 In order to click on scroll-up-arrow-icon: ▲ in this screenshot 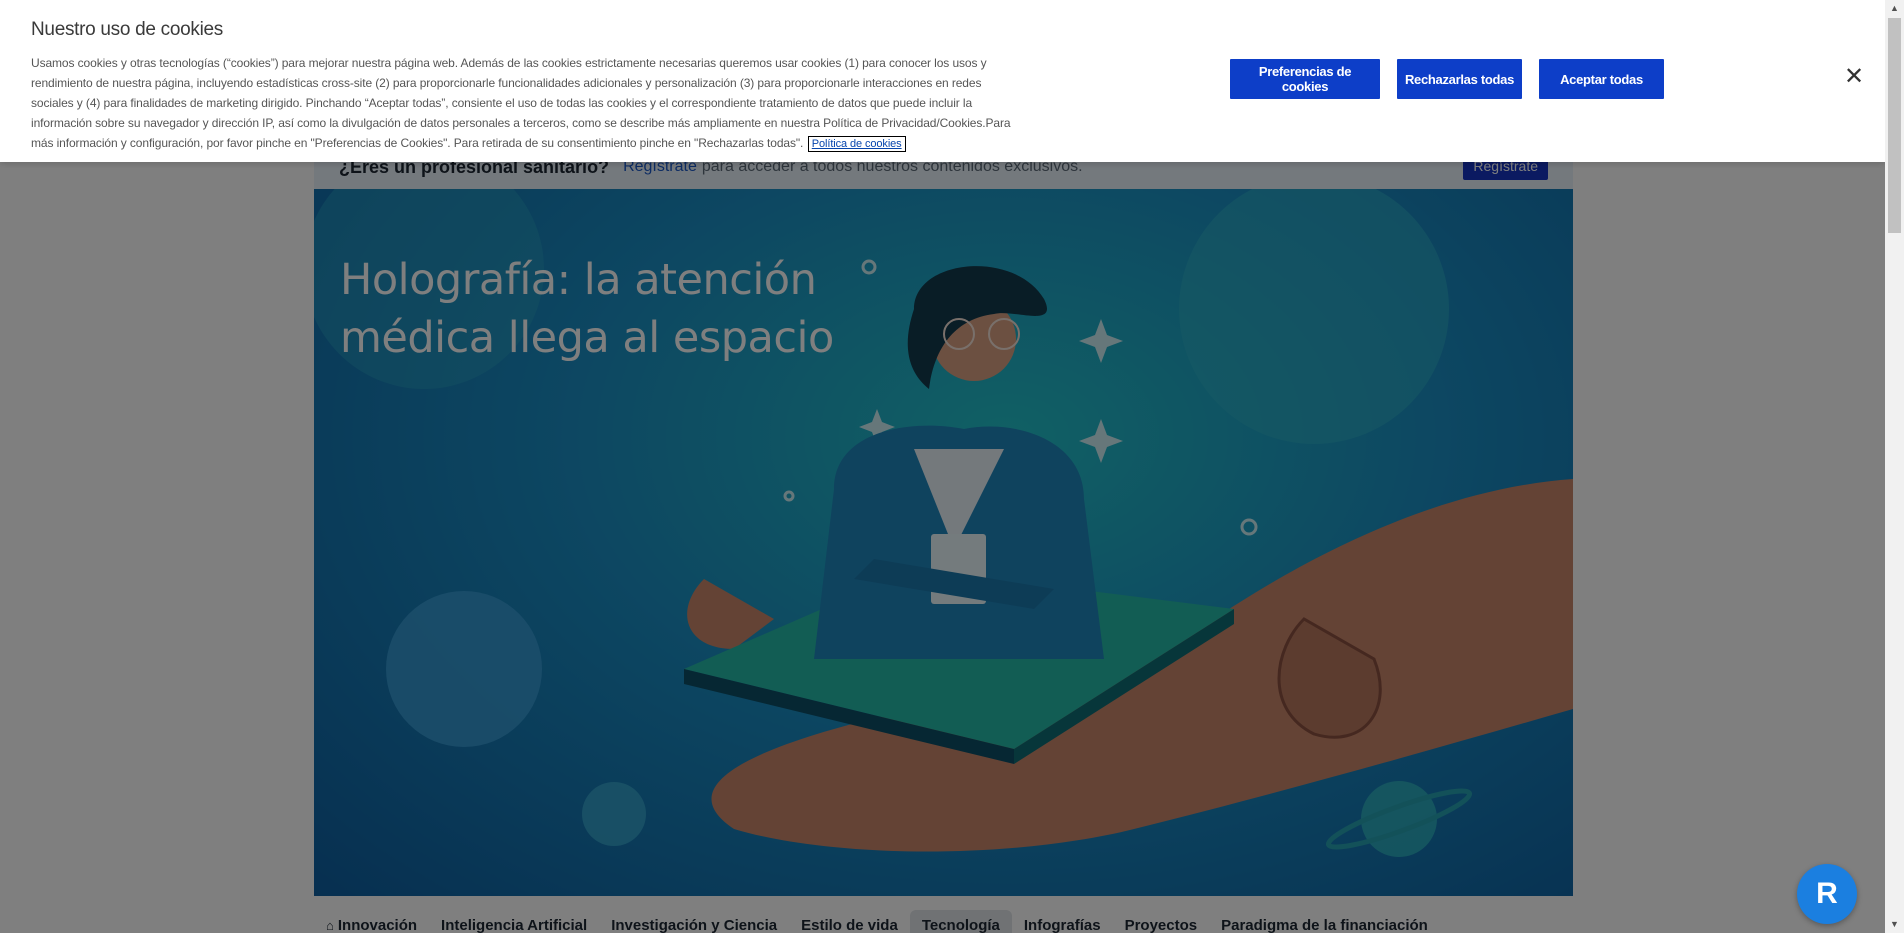, I will do `click(1894, 8)`.